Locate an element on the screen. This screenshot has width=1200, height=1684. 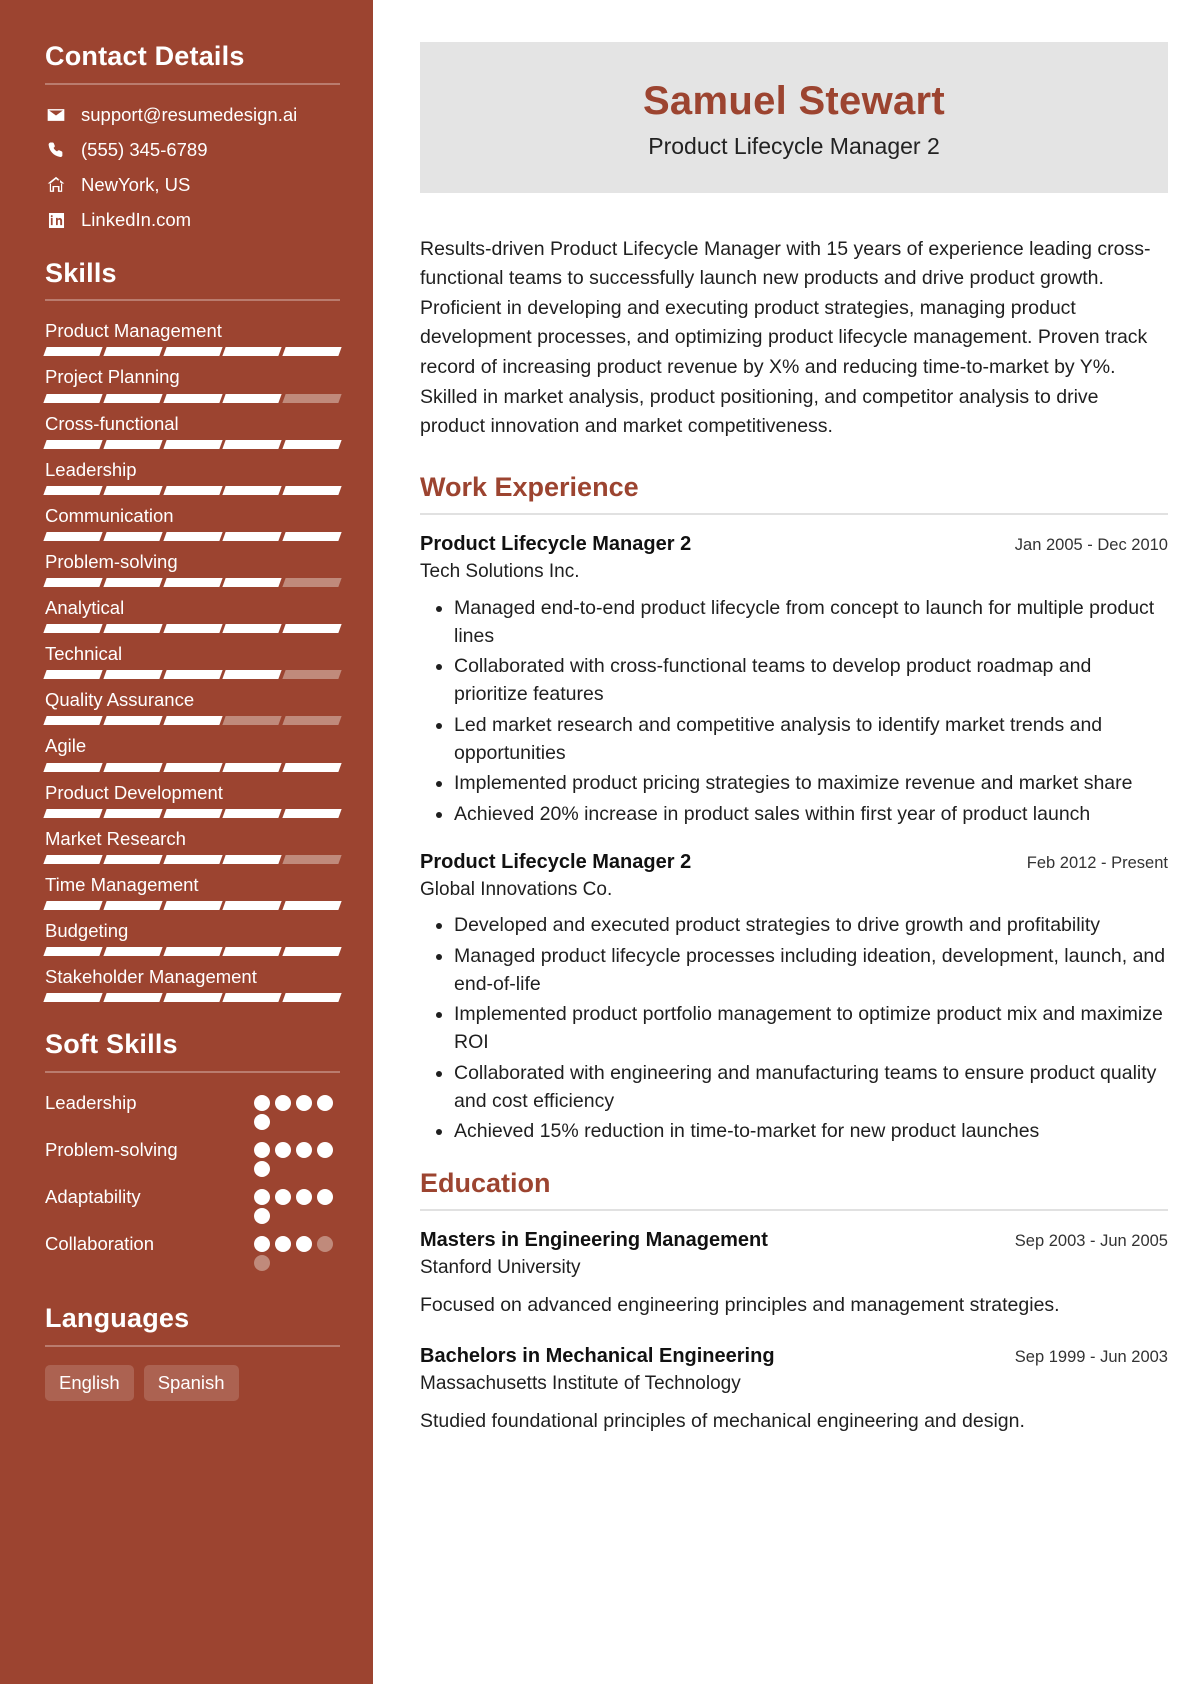
language-tag-list: English Spanish is located at coordinates (192, 1382).